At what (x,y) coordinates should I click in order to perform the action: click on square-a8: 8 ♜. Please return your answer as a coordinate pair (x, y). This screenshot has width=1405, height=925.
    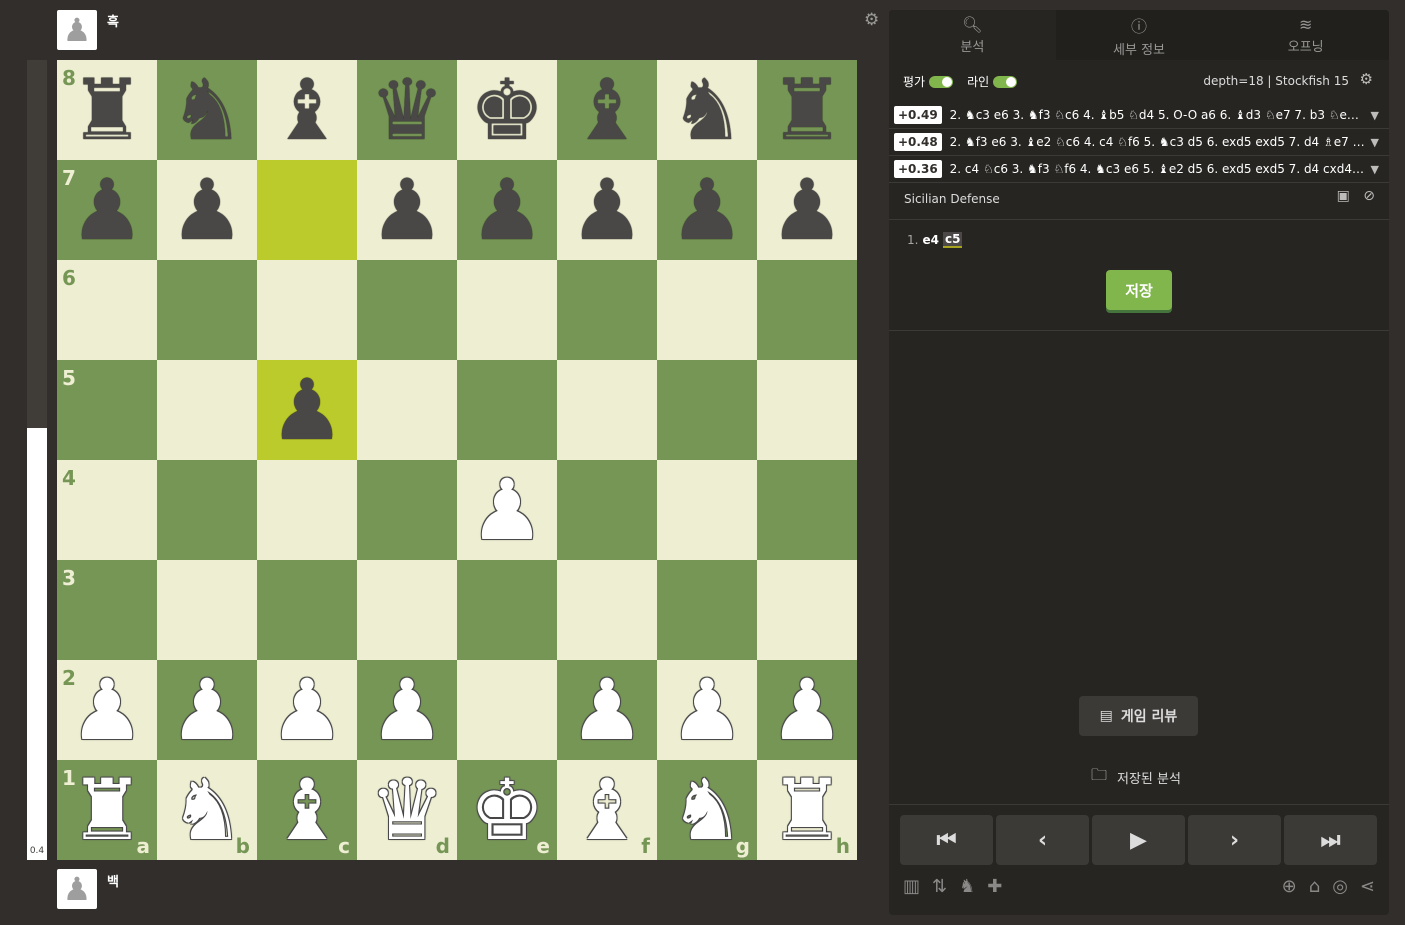
    Looking at the image, I should click on (107, 110).